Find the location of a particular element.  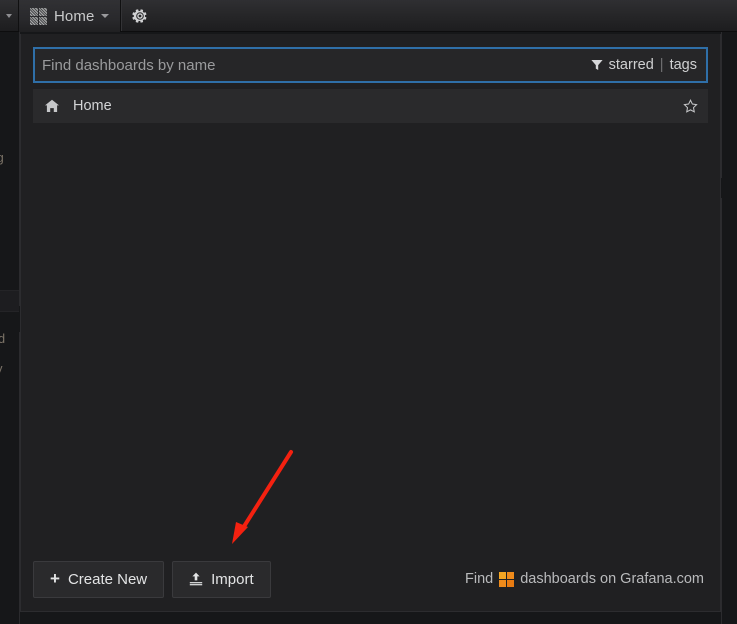

background-divider-right is located at coordinates (721, 105).